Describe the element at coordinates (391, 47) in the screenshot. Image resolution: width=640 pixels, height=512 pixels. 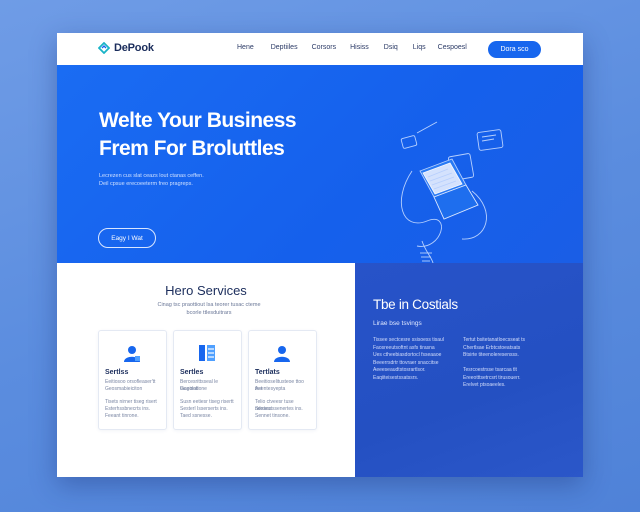
I see `nav-link-5: Dsiq` at that location.